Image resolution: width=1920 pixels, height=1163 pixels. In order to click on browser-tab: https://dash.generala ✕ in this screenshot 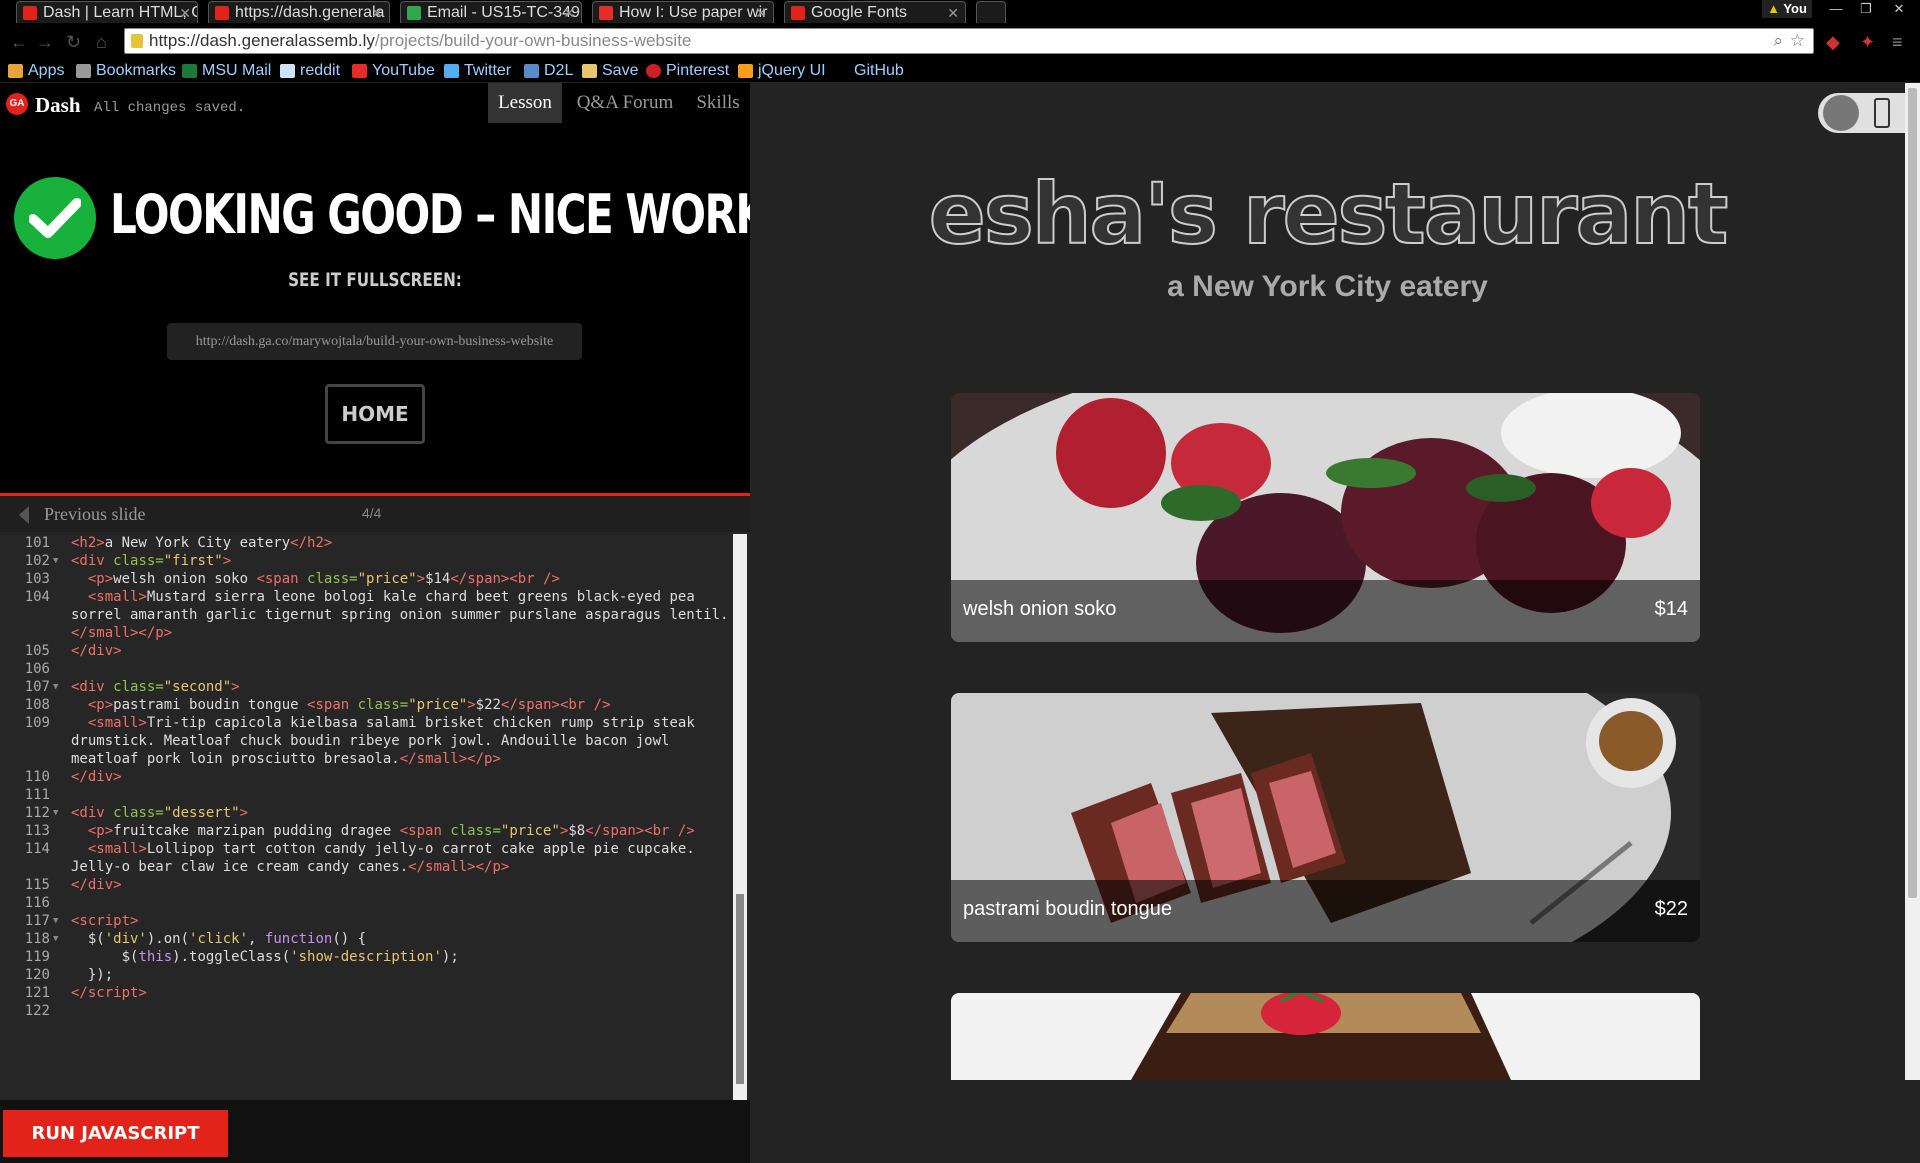, I will do `click(299, 12)`.